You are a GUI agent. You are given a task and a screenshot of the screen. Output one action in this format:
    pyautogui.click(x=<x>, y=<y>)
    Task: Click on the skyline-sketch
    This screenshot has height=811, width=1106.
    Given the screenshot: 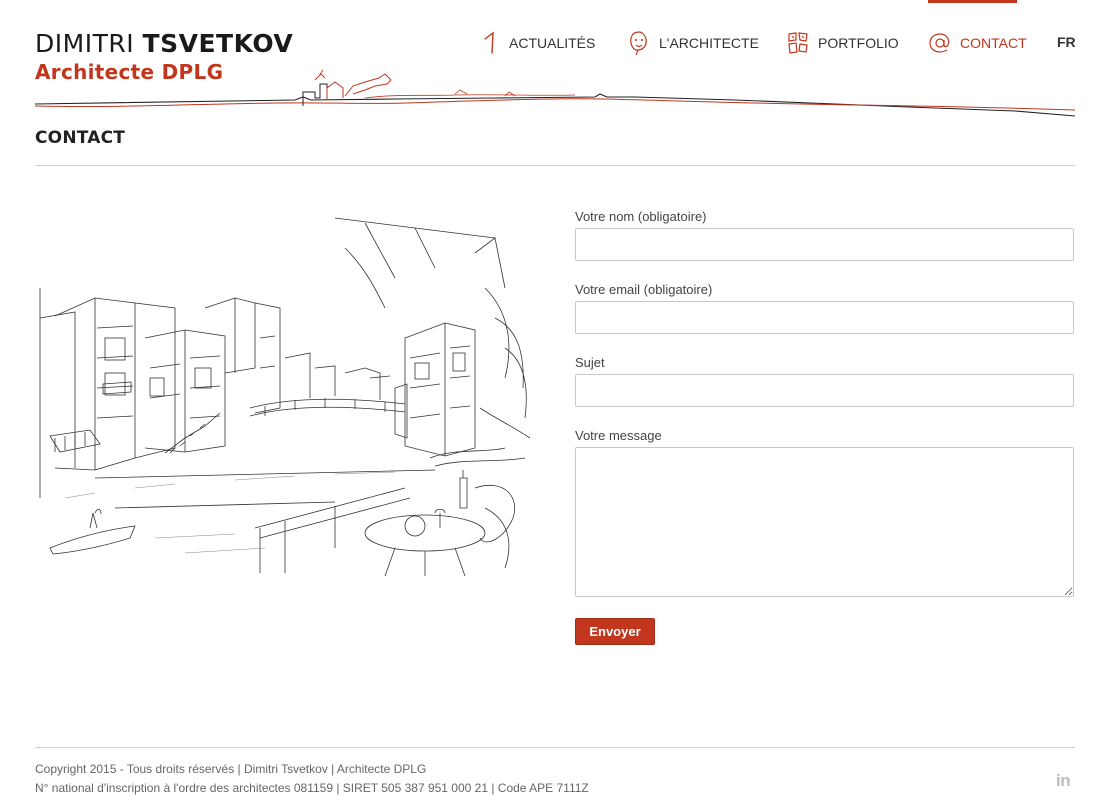 What is the action you would take?
    pyautogui.click(x=555, y=93)
    